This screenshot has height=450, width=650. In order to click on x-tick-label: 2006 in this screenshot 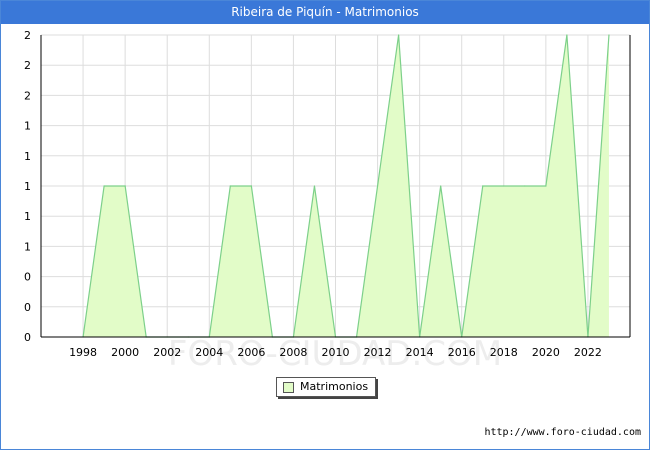, I will do `click(251, 352)`.